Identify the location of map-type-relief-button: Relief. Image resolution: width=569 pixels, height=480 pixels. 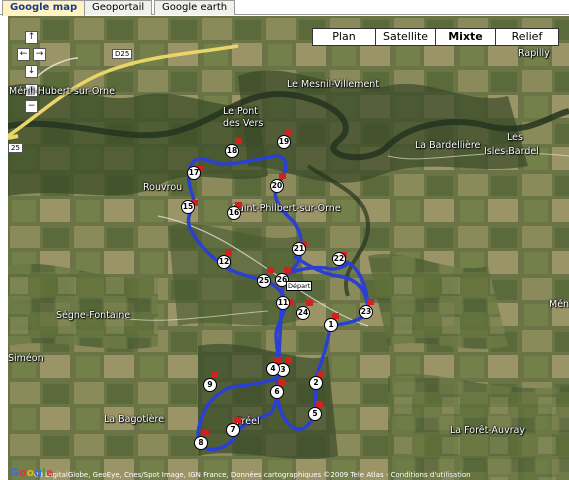
(527, 37).